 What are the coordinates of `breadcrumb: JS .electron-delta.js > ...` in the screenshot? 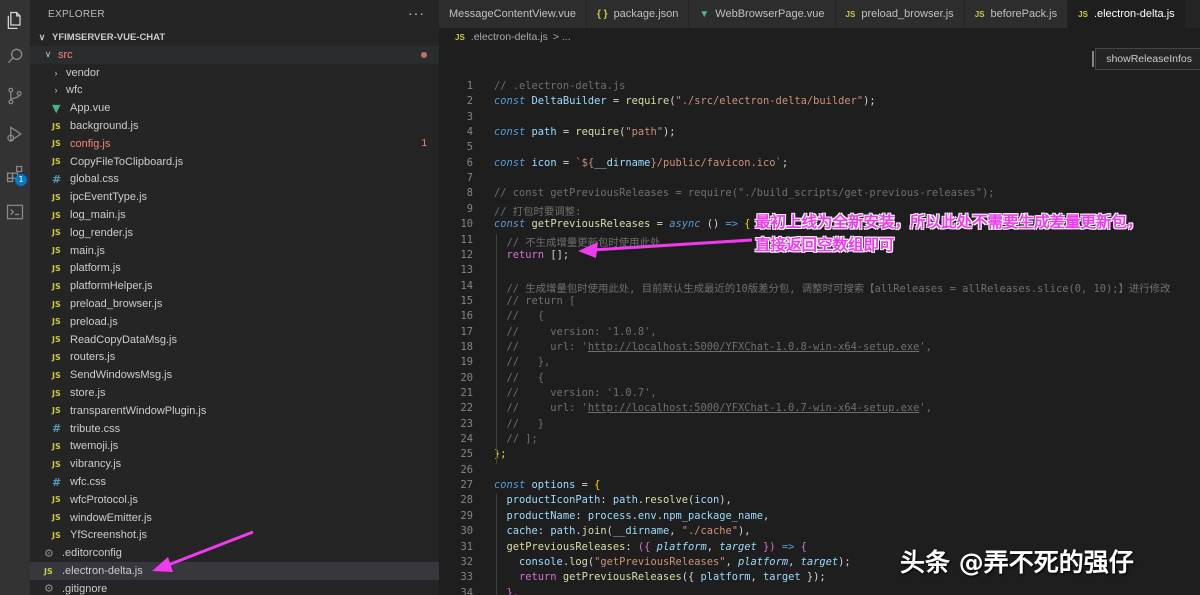 It's located at (819, 37).